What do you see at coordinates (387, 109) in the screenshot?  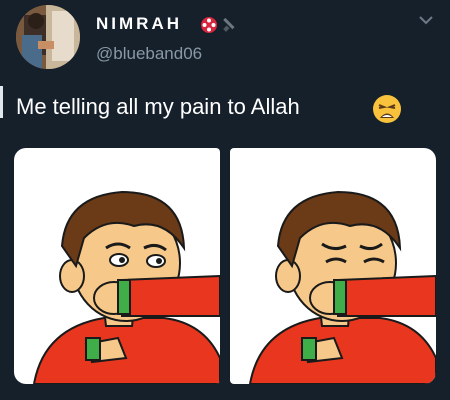 I see `weary-face-icon` at bounding box center [387, 109].